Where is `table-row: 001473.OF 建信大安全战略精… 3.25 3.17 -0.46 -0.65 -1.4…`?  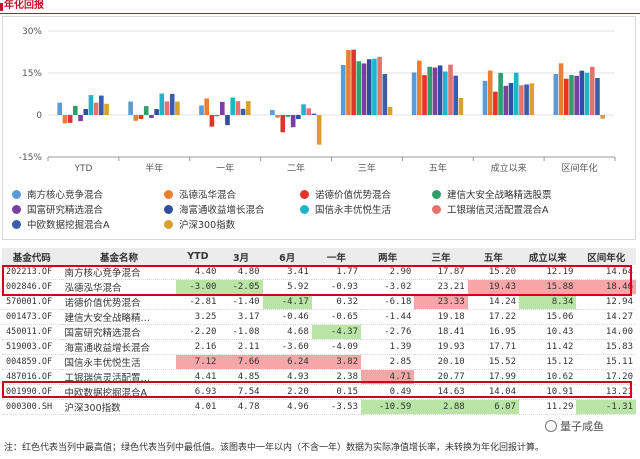
table-row: 001473.OF 建信大安全战略精… 3.25 3.17 -0.46 -0.65 -1.4… is located at coordinates (319, 317).